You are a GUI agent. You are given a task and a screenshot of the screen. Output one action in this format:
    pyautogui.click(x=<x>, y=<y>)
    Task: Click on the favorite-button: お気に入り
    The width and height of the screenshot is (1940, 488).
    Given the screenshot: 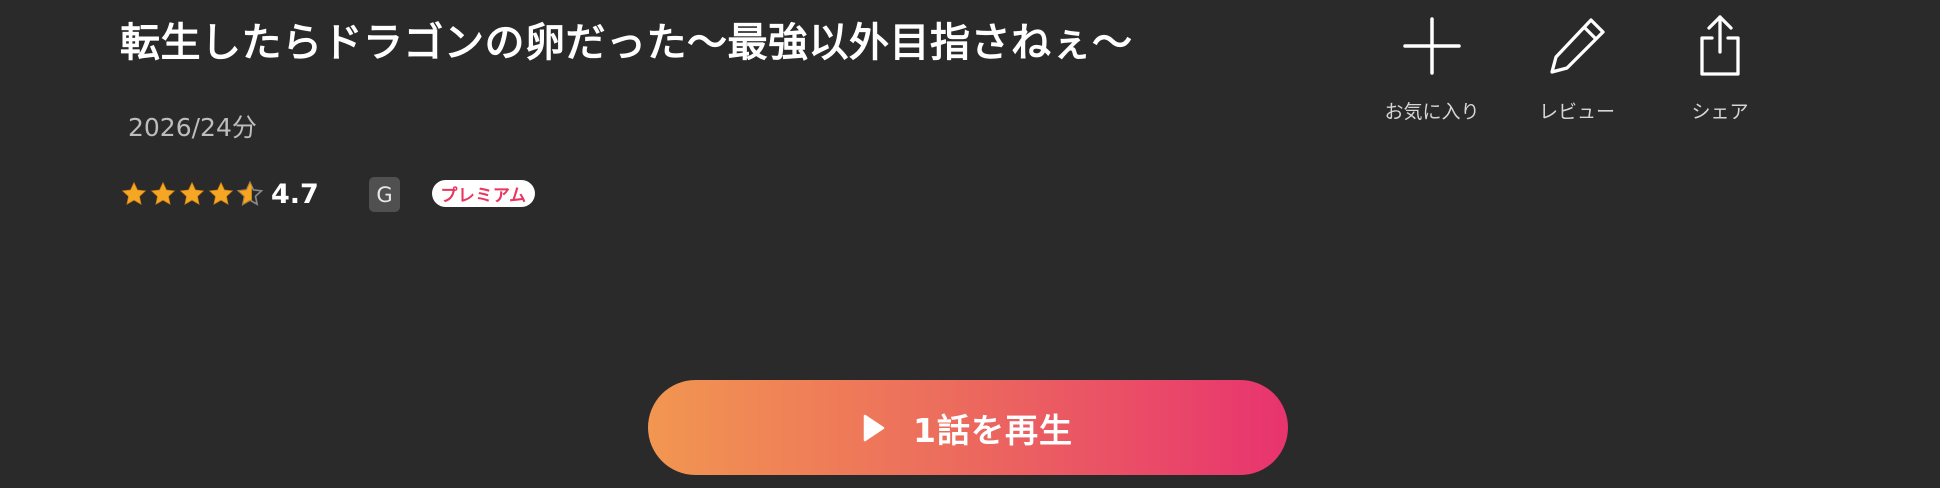 What is the action you would take?
    pyautogui.click(x=1432, y=66)
    